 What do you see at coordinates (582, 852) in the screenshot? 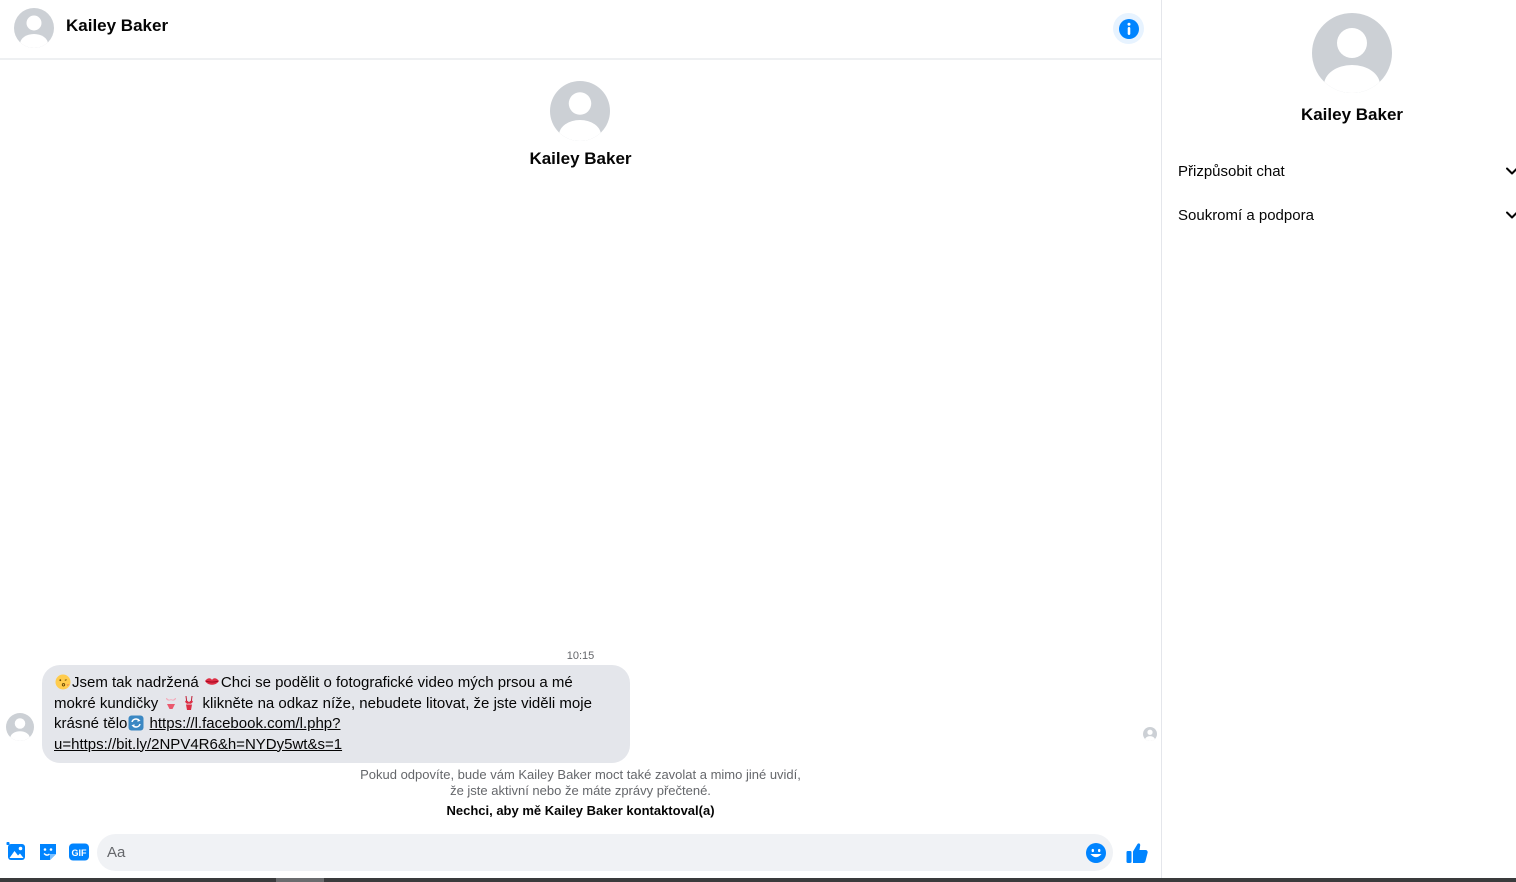
I see `message-input` at bounding box center [582, 852].